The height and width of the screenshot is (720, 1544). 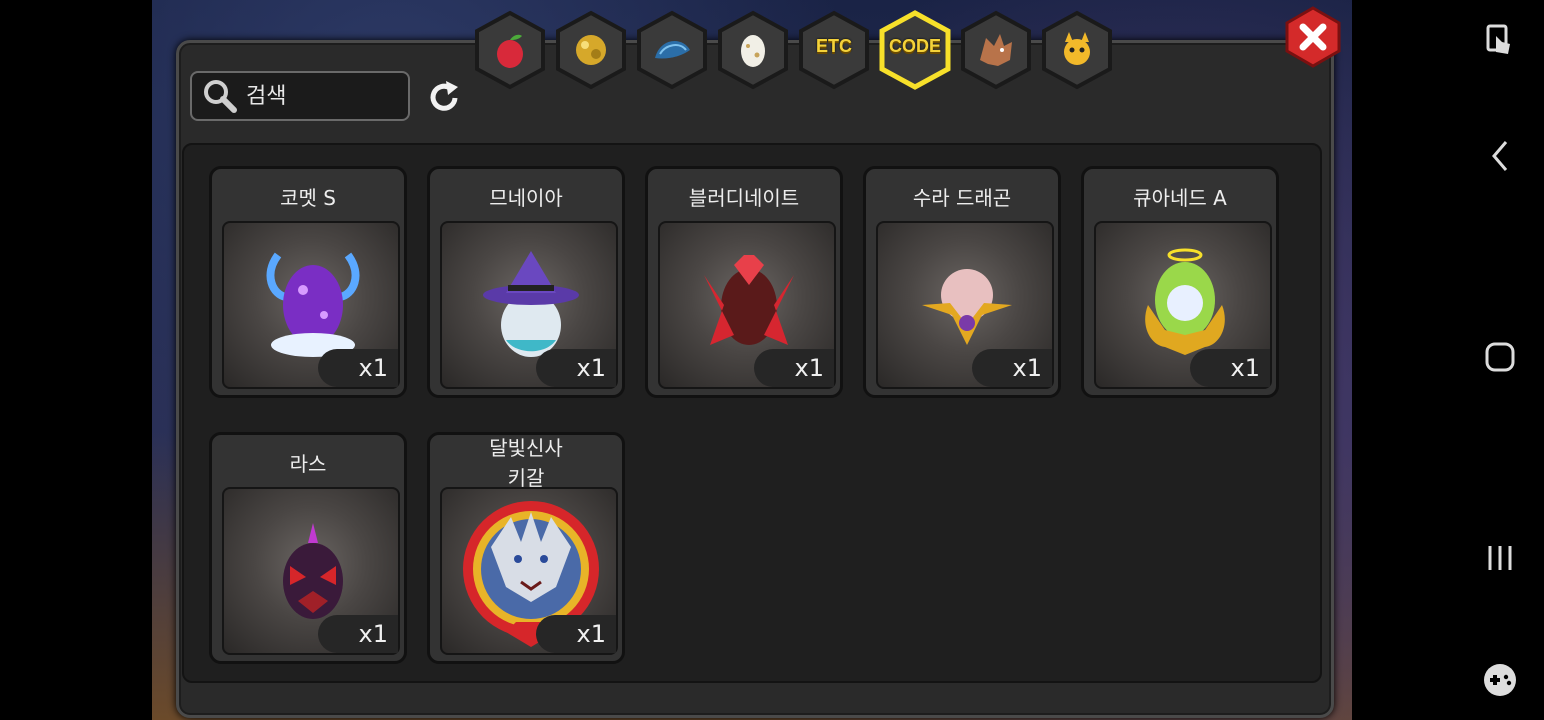 I want to click on item-card: 므네이아 x1, so click(x=526, y=282).